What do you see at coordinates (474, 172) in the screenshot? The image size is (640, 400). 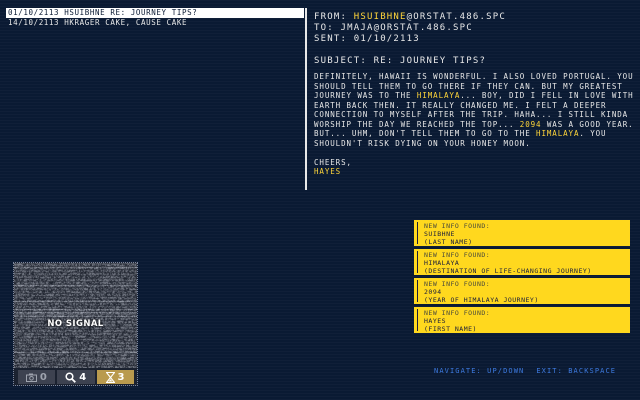 I see `mail-signature: HAYES` at bounding box center [474, 172].